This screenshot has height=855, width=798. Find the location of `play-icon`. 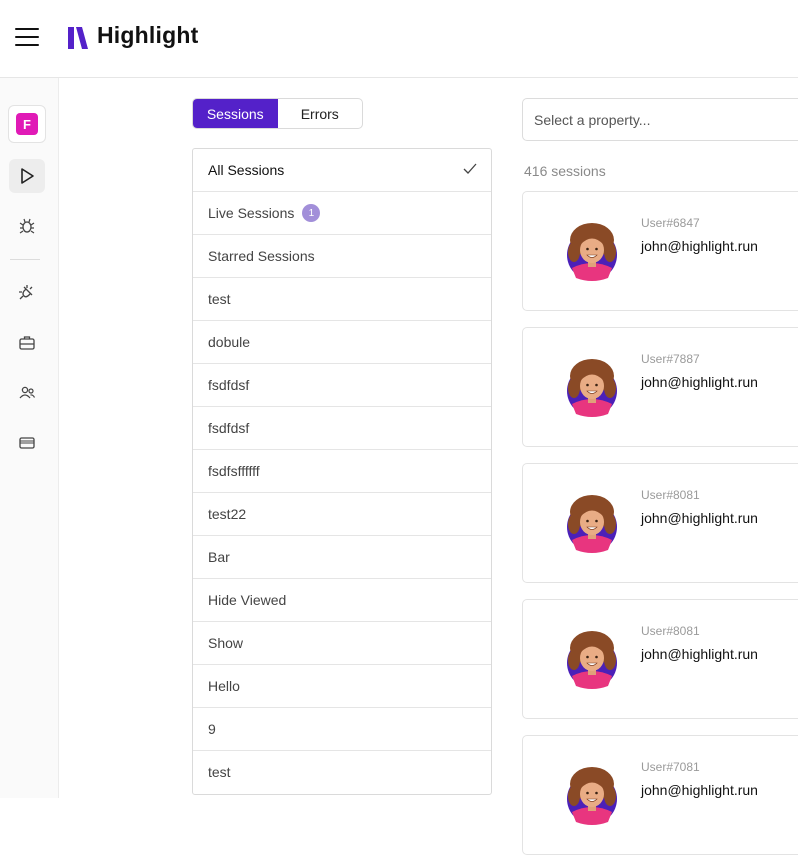

play-icon is located at coordinates (27, 176).